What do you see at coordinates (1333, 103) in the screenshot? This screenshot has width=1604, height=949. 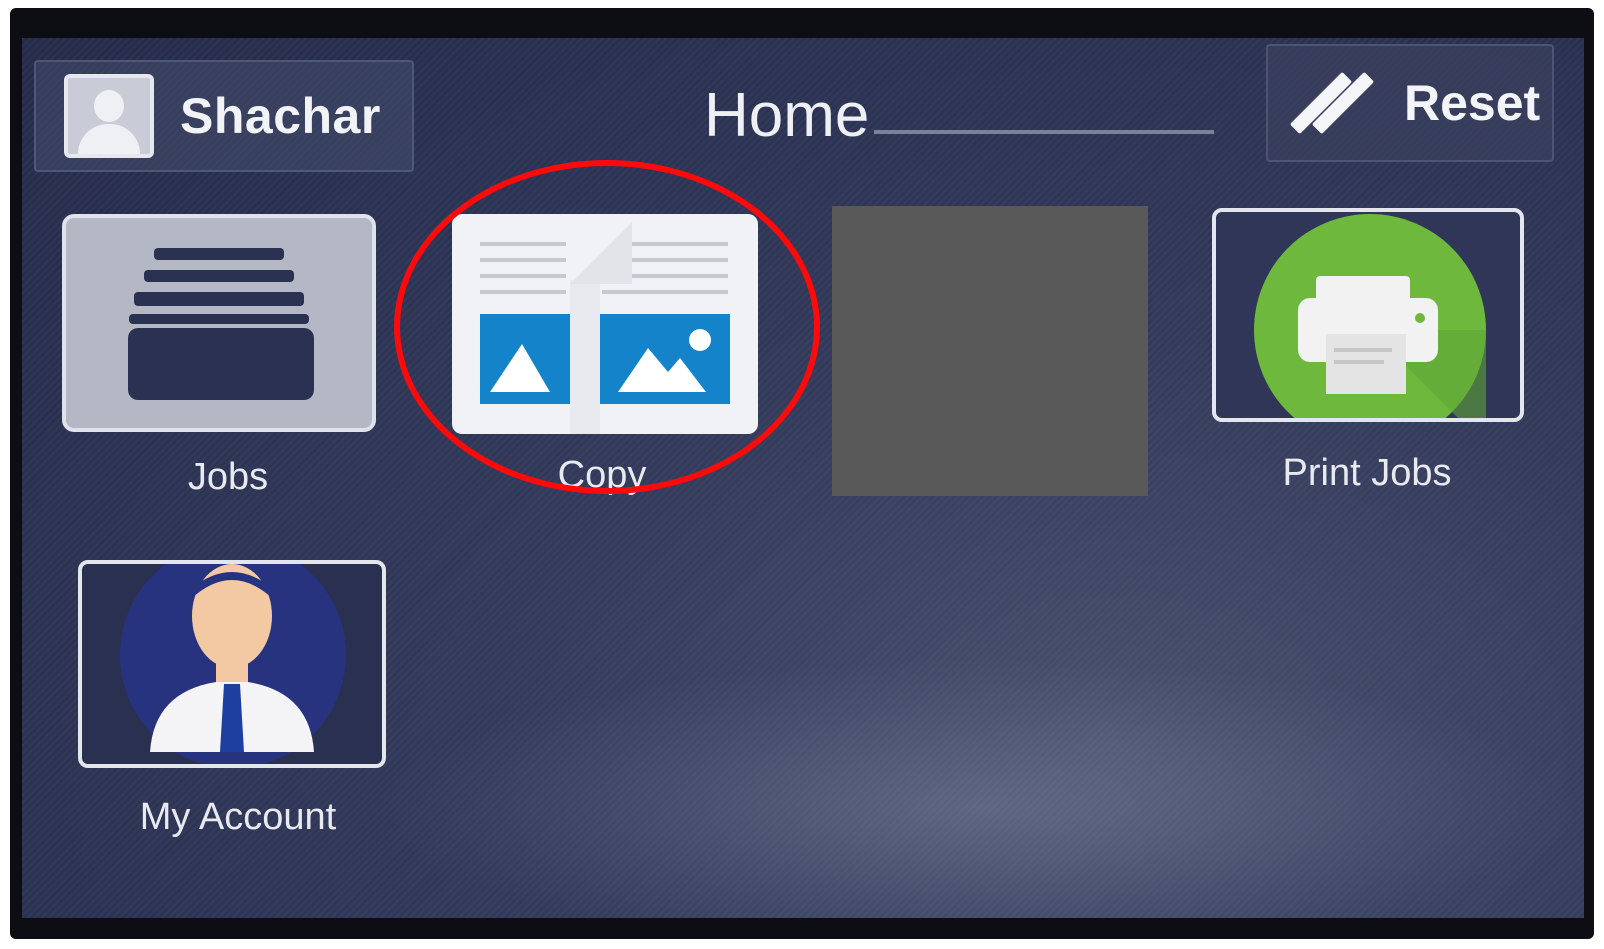 I see `reset-icon` at bounding box center [1333, 103].